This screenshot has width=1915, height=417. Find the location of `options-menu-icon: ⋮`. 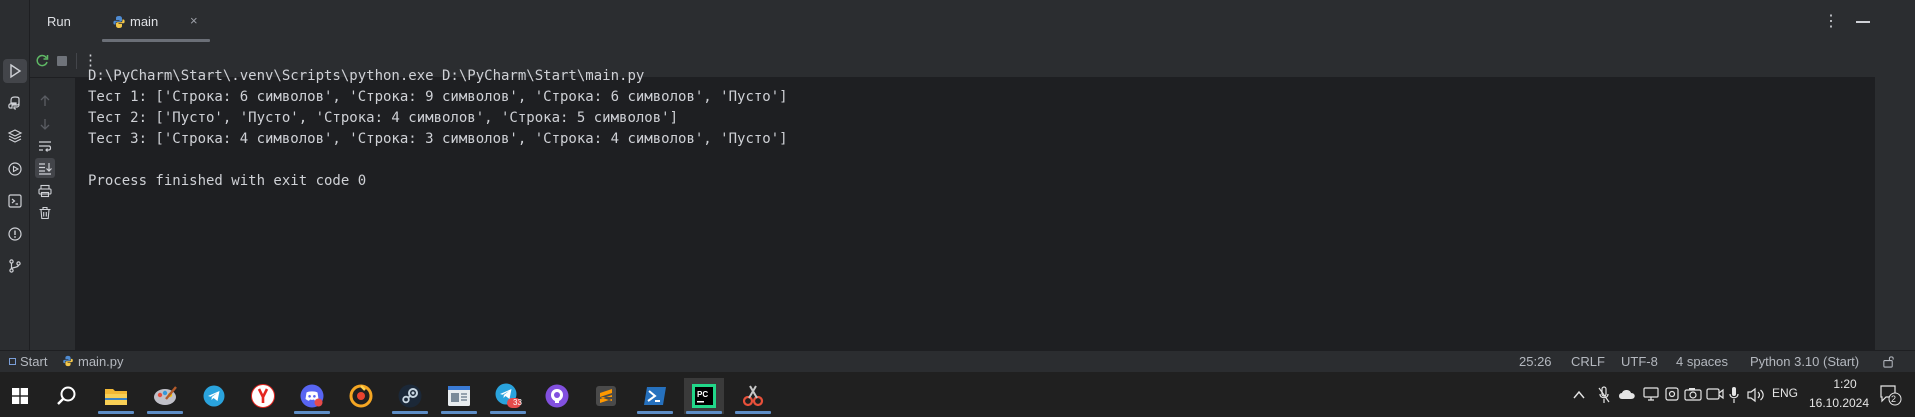

options-menu-icon: ⋮ is located at coordinates (1831, 22).